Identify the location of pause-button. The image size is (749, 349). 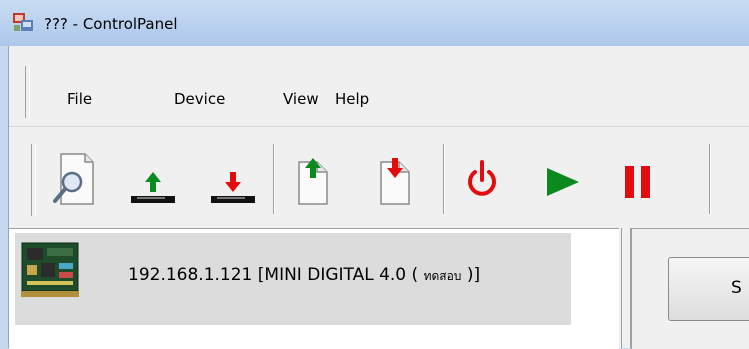
(643, 179).